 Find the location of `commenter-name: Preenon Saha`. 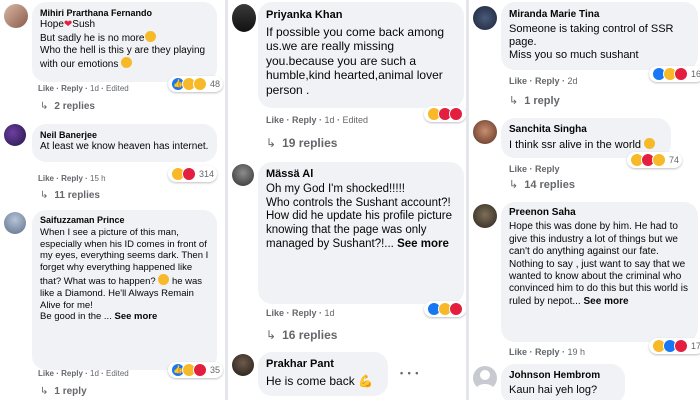

commenter-name: Preenon Saha is located at coordinates (599, 213).